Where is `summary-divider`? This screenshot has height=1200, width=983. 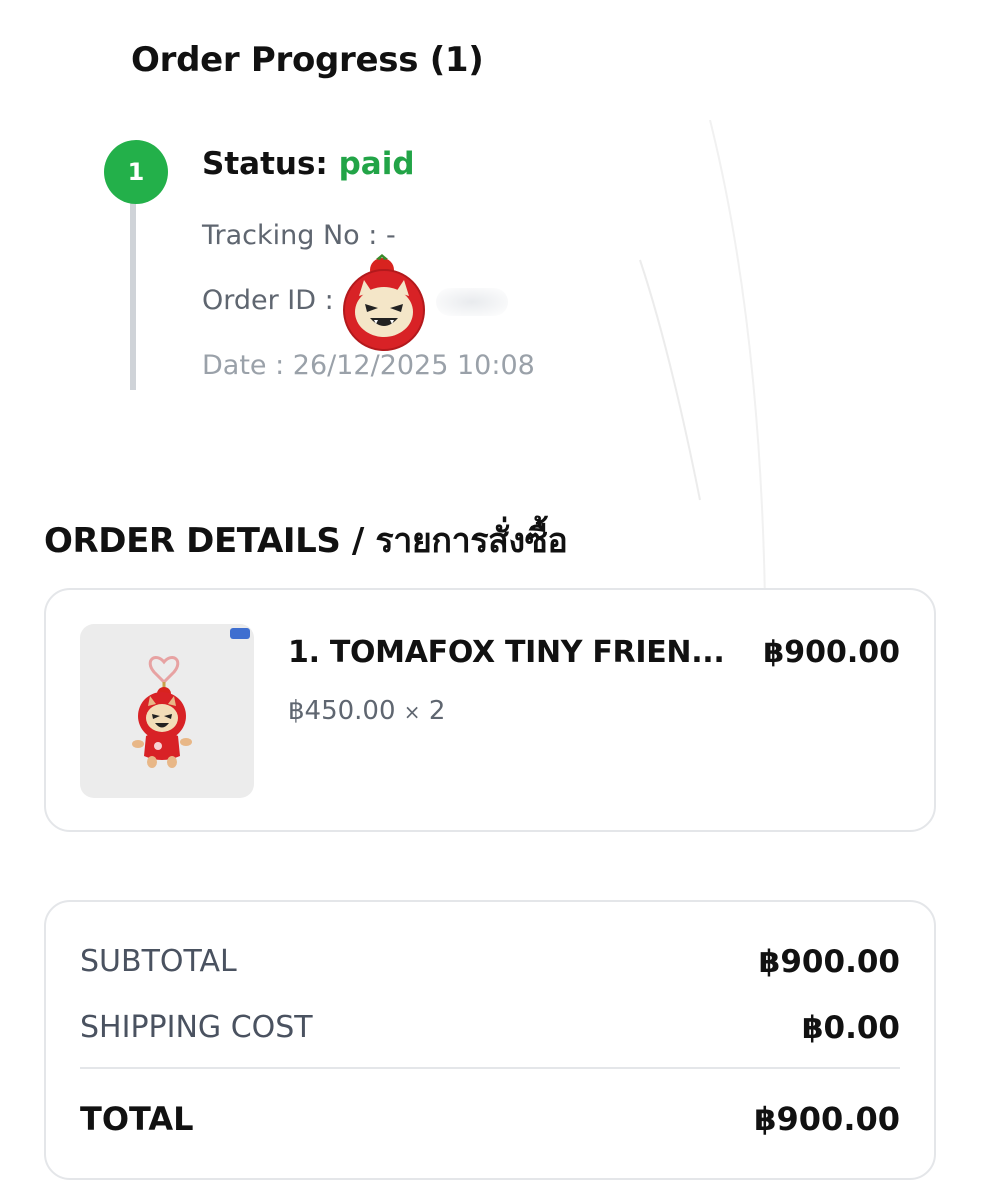 summary-divider is located at coordinates (490, 1068).